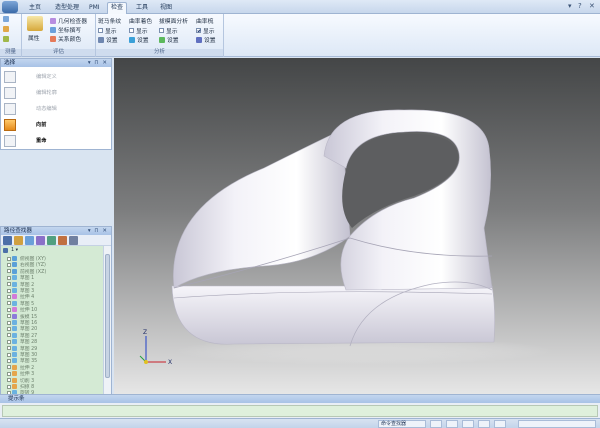 This screenshot has height=428, width=600. I want to click on measure-angle-button, so click(6, 29).